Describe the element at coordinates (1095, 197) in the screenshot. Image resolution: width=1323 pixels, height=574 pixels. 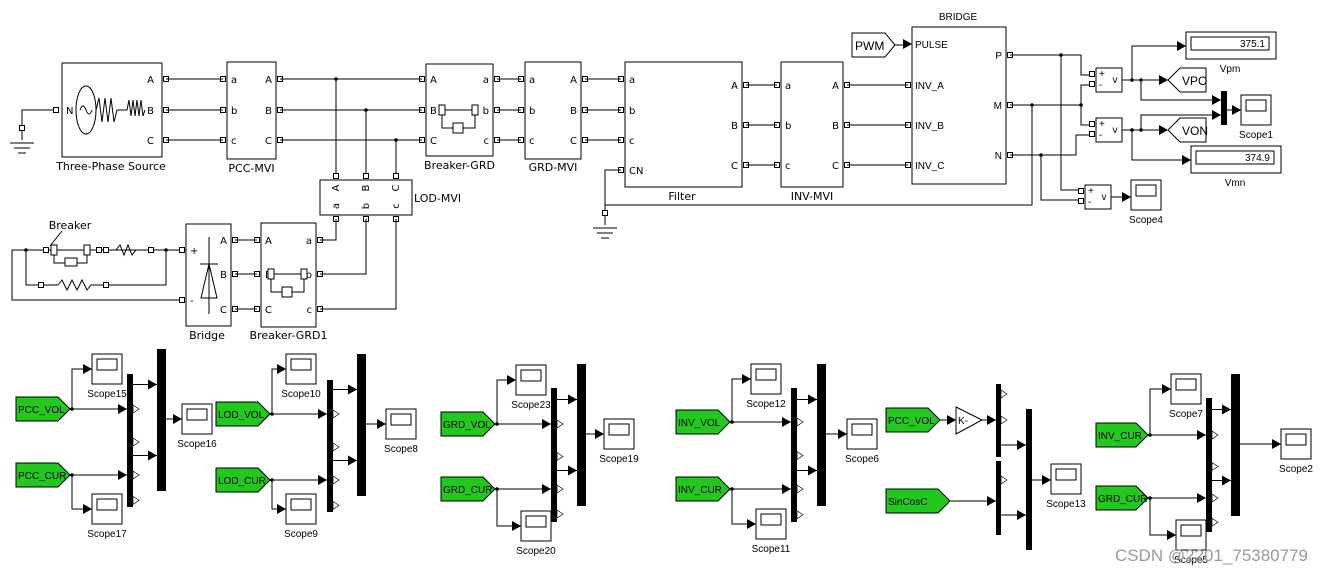
I see `voltage-measurement-pn: +- v` at that location.